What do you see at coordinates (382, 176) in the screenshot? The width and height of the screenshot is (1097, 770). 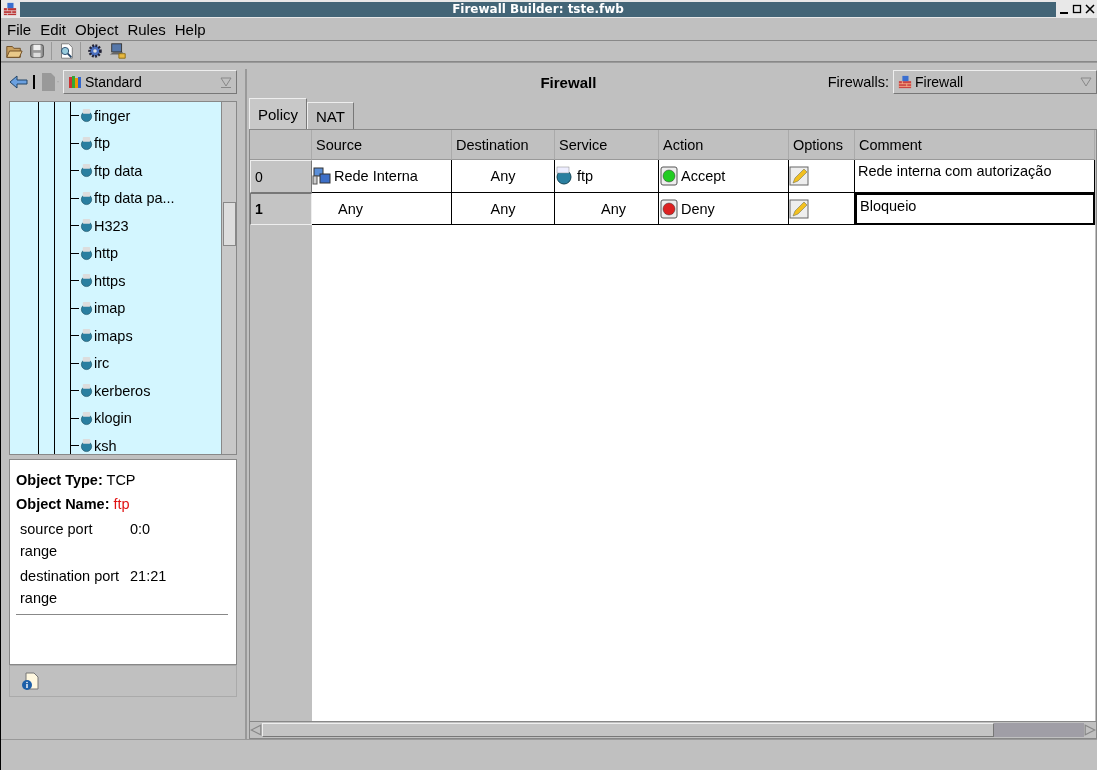 I see `table-cell: Rede Interna` at bounding box center [382, 176].